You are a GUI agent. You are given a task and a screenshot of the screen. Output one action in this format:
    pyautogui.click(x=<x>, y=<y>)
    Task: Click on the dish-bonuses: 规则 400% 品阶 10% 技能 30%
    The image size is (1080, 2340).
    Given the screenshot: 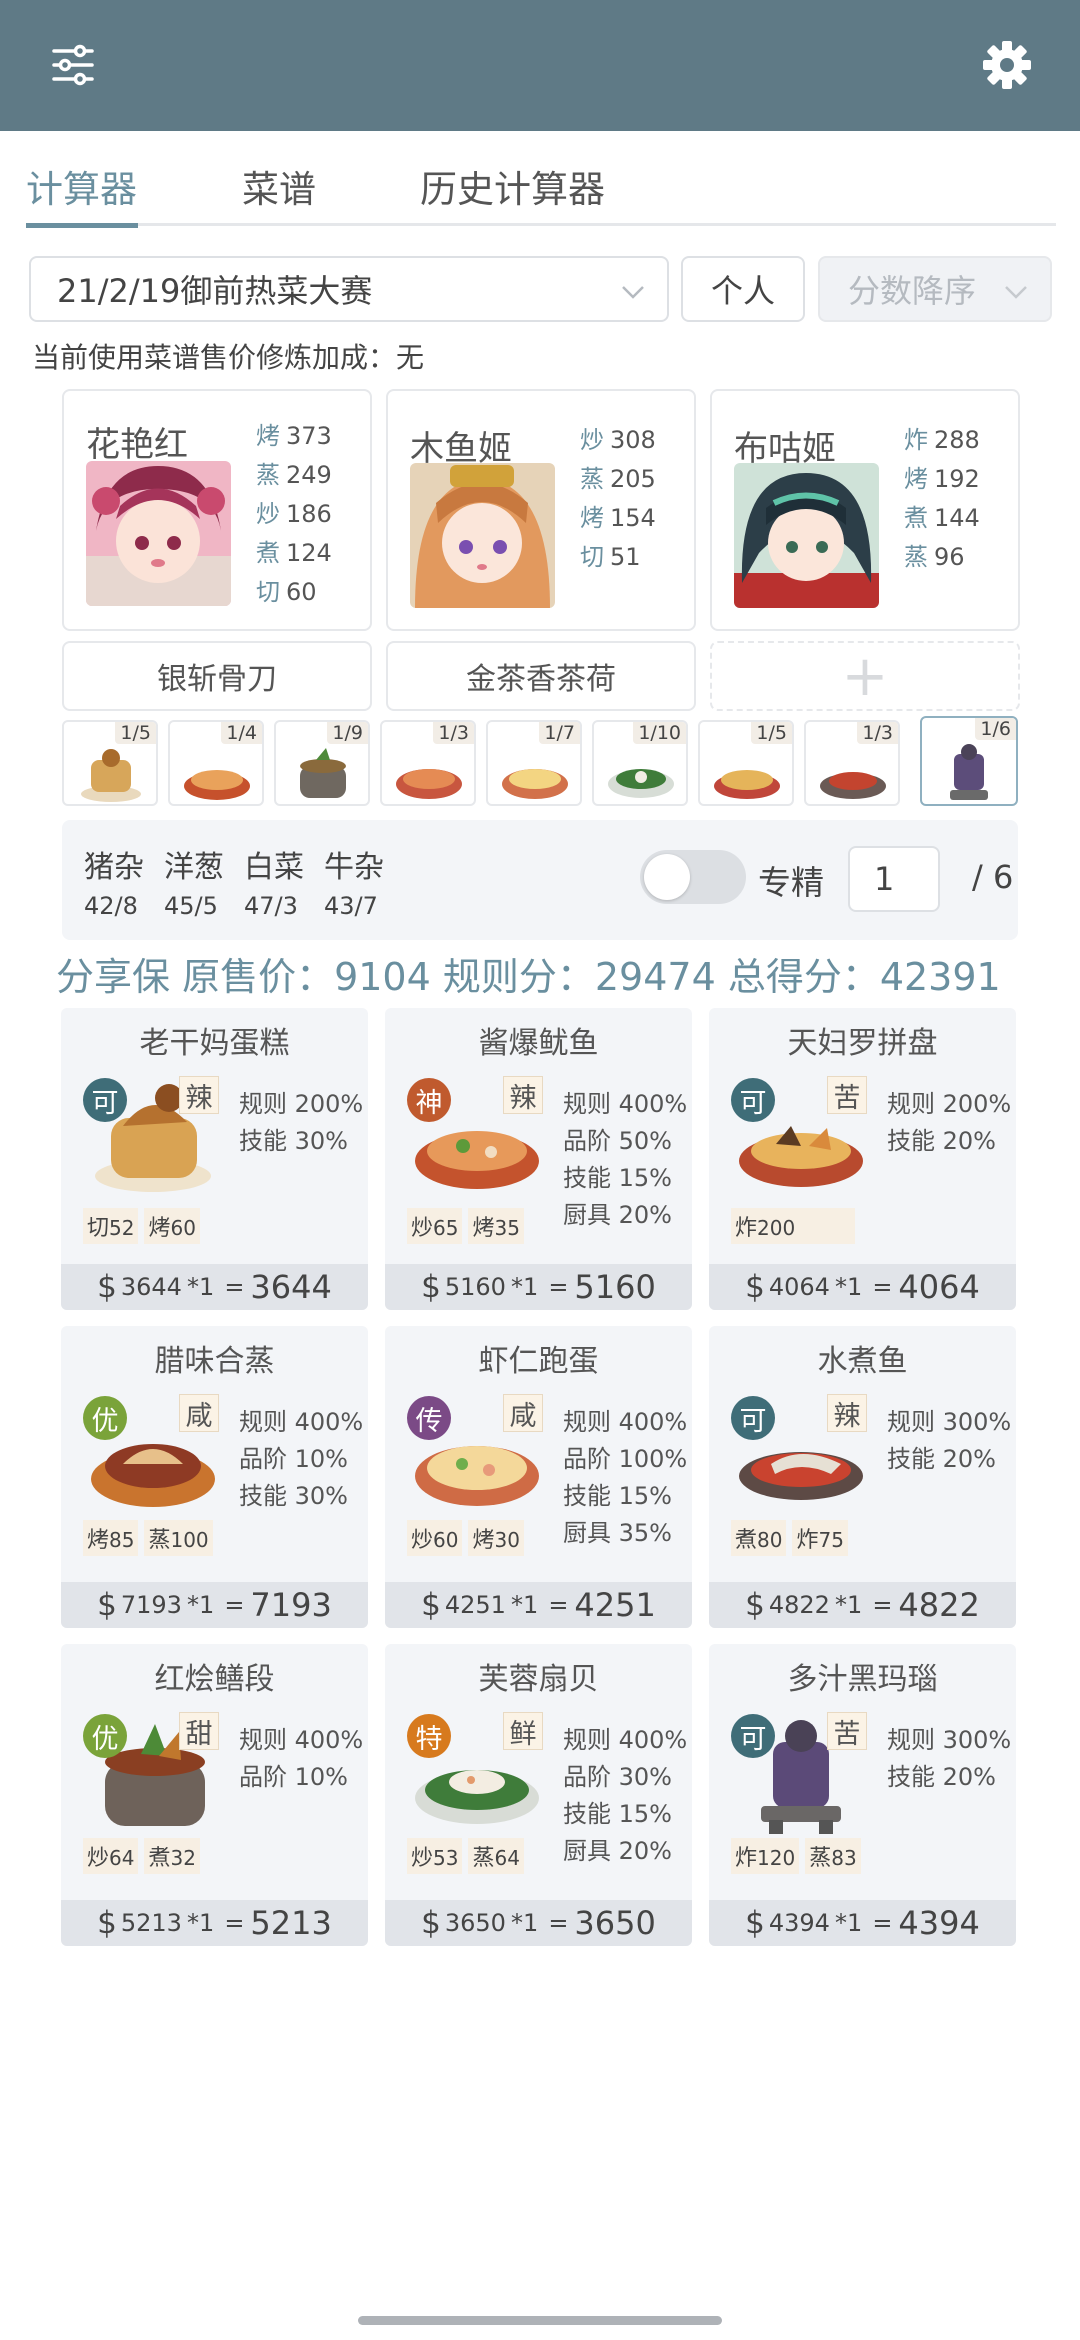 What is the action you would take?
    pyautogui.click(x=301, y=1459)
    